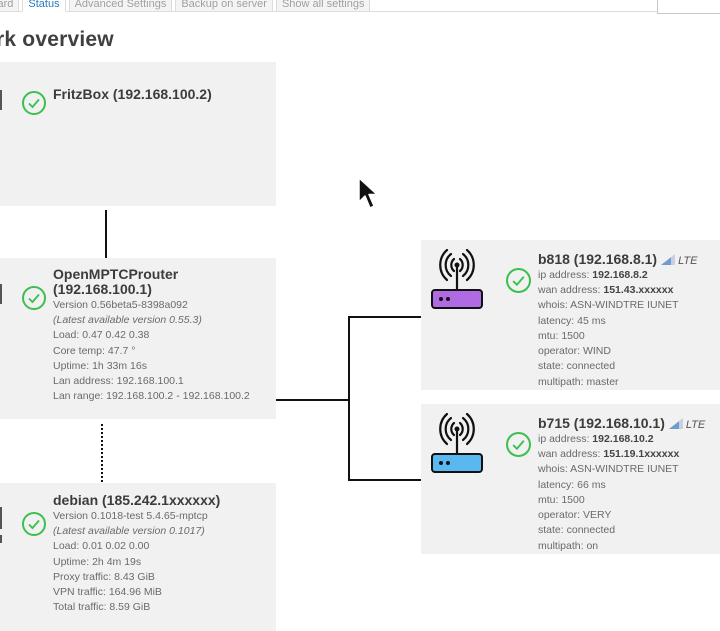  I want to click on wan-b715-latency: latency: 66 ms, so click(572, 485).